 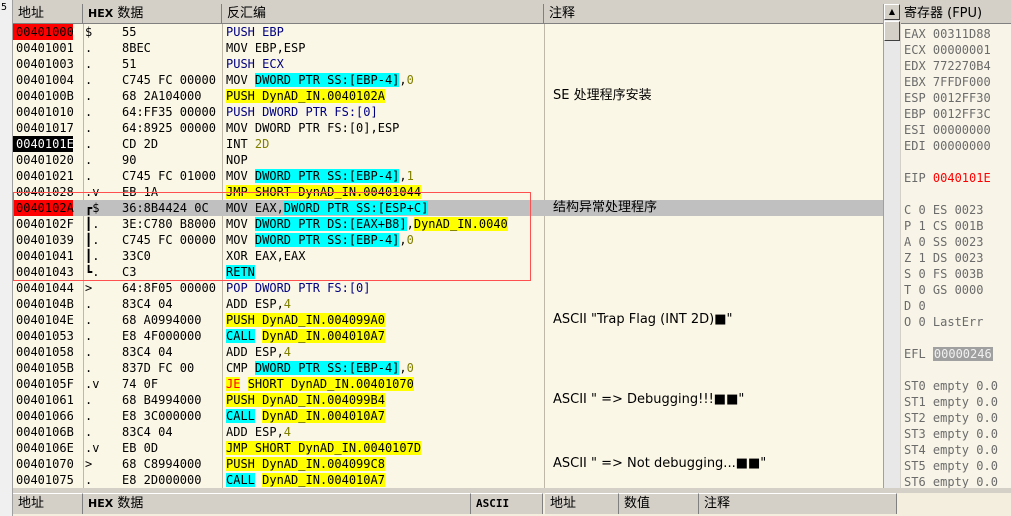 What do you see at coordinates (140, 144) in the screenshot?
I see `row-hex-bytes: CD 2D` at bounding box center [140, 144].